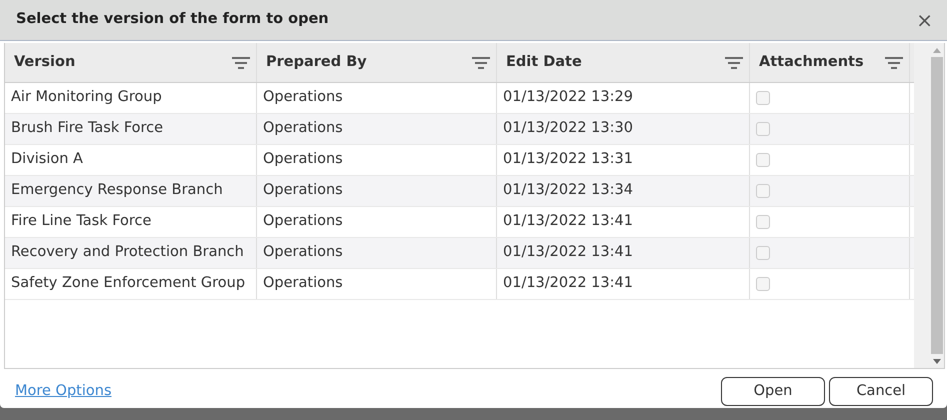  I want to click on table-cell: Fire Line Task Force, so click(131, 222).